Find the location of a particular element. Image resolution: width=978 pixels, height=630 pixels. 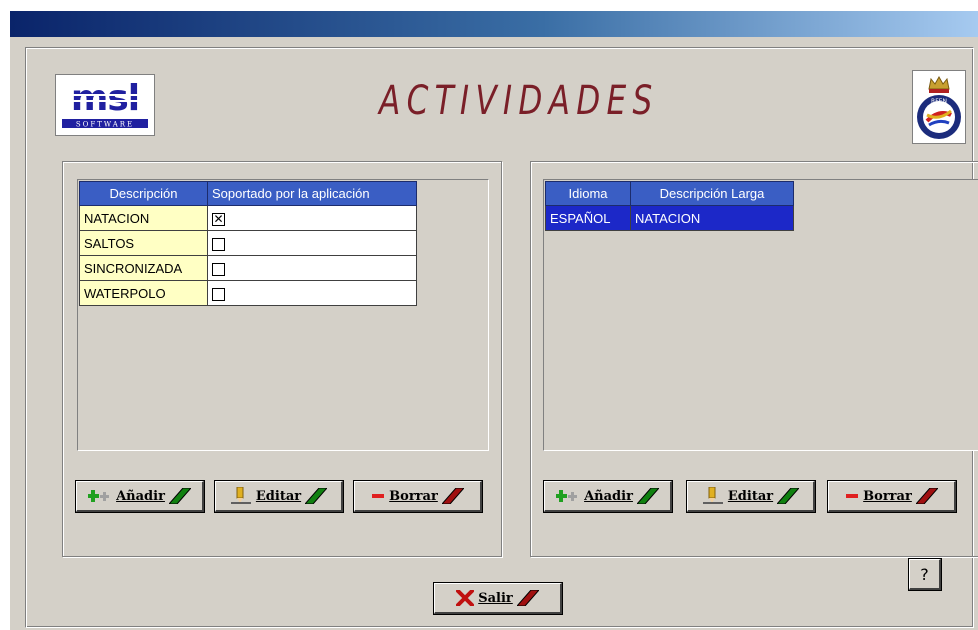

descripcion-cell: SINCRONIZADA is located at coordinates (143, 268).